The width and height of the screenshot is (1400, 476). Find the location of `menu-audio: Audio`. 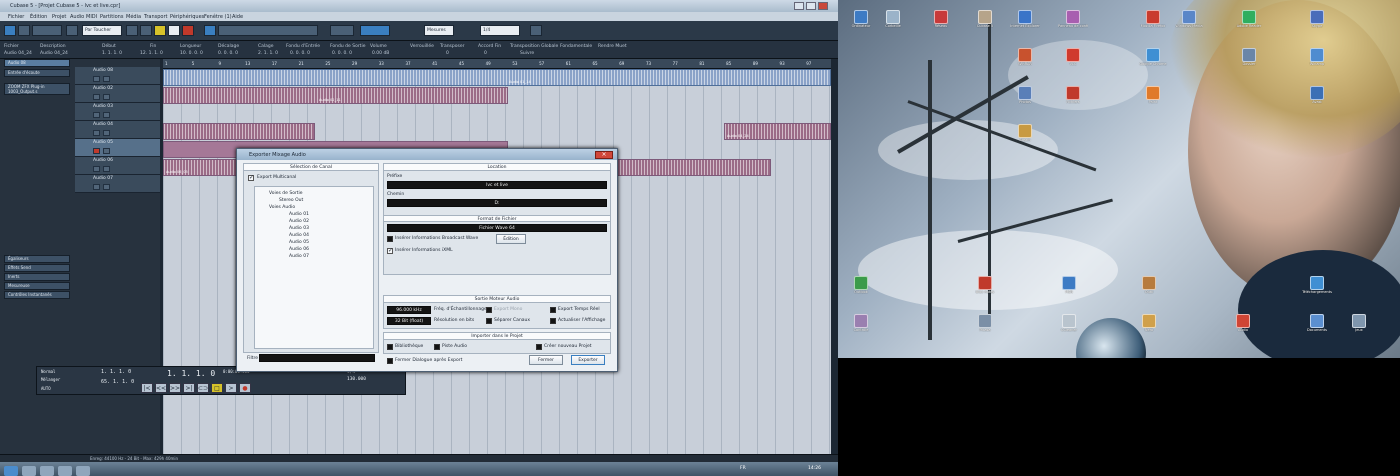

menu-audio: Audio is located at coordinates (77, 17).